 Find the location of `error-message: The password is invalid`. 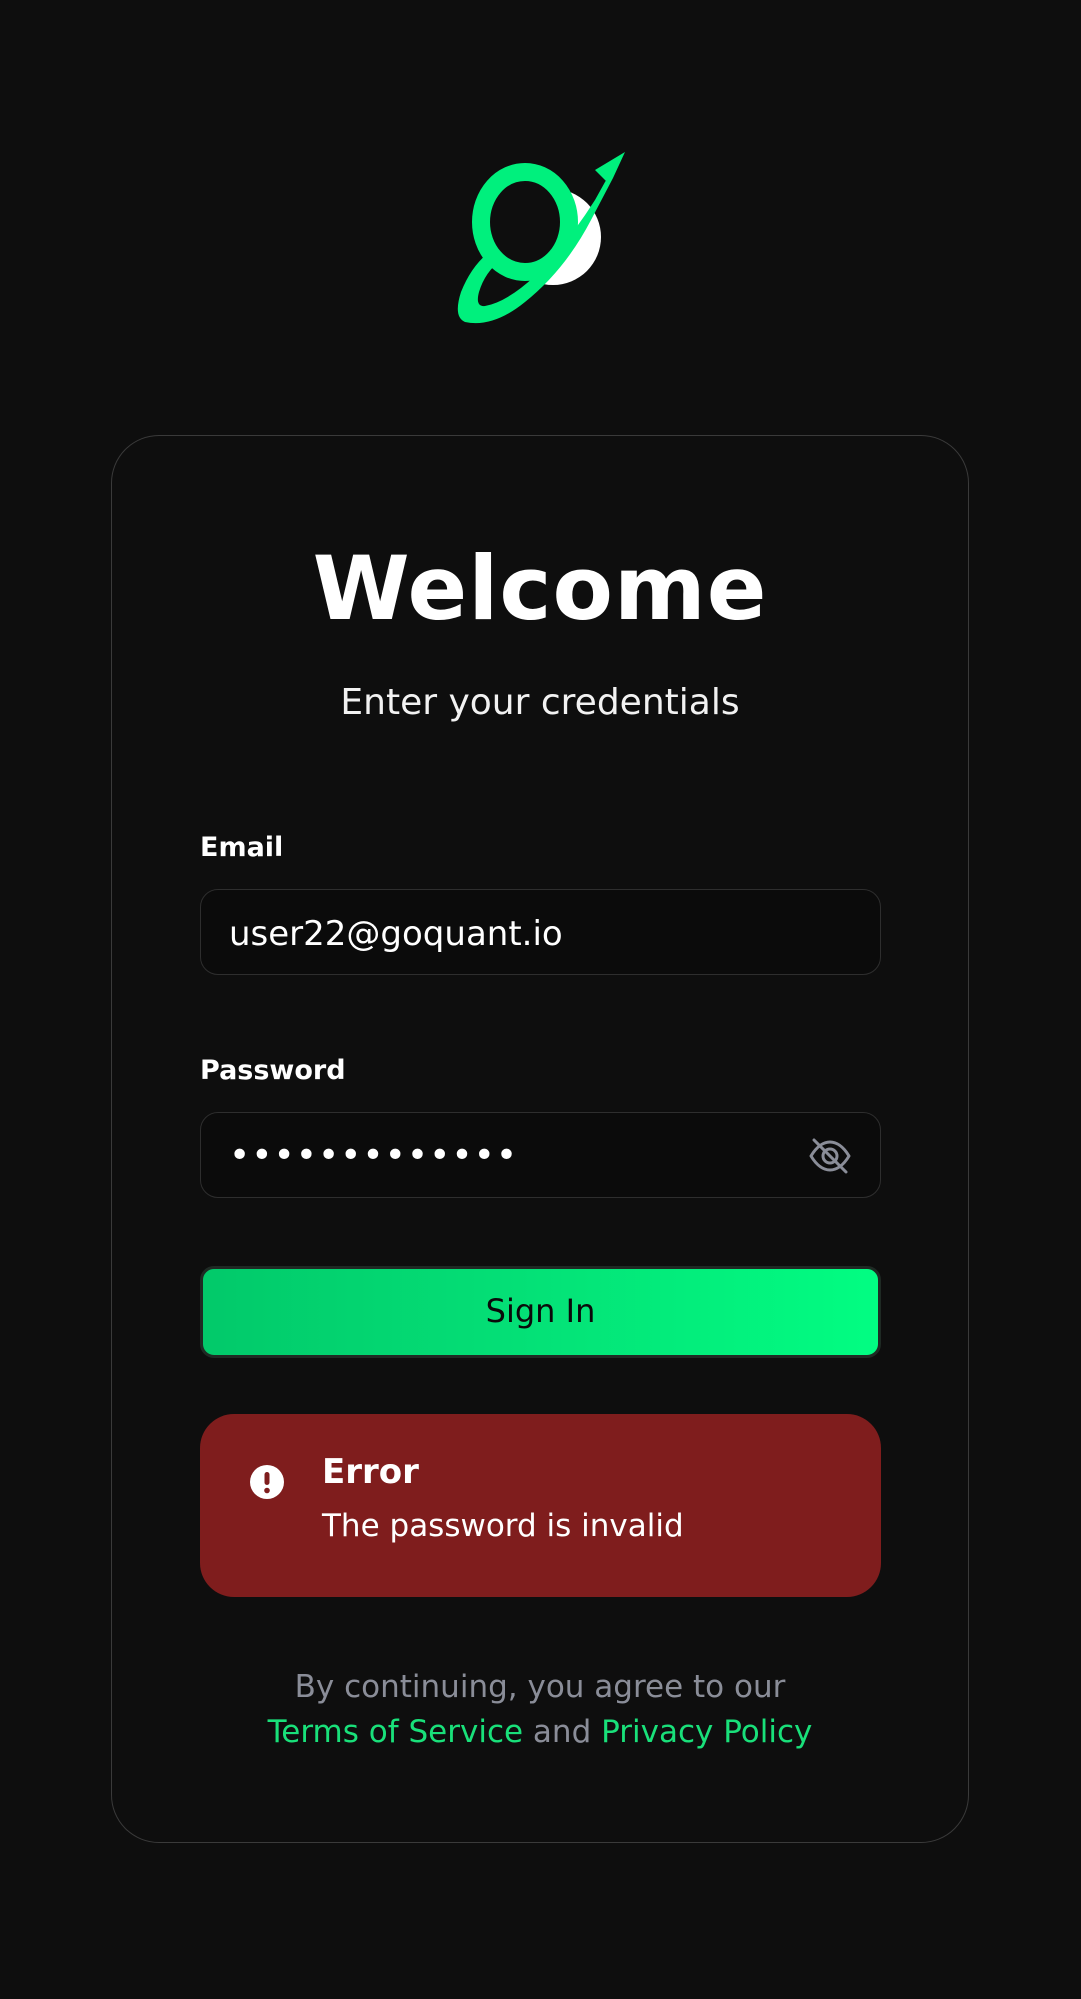

error-message: The password is invalid is located at coordinates (503, 1526).